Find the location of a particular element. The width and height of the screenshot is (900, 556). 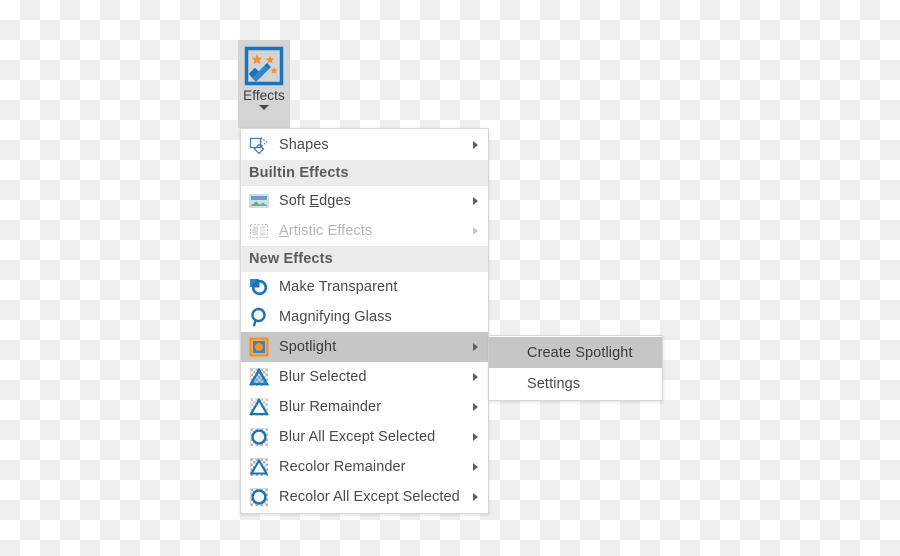

shapes-icon is located at coordinates (259, 145).